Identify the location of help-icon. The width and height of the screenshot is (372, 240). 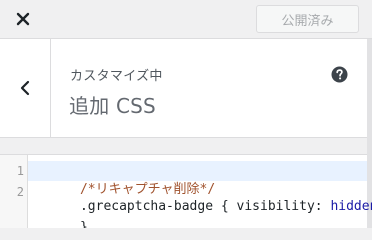
(339, 74).